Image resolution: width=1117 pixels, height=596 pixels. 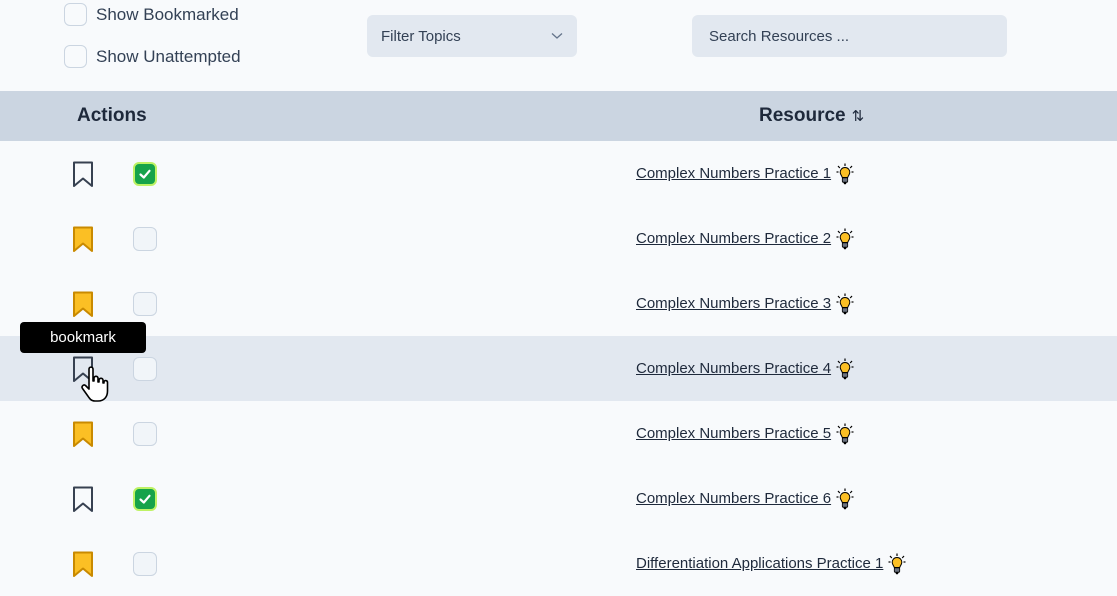 What do you see at coordinates (558, 173) in the screenshot?
I see `table-row: Complex Numbers Practice 1` at bounding box center [558, 173].